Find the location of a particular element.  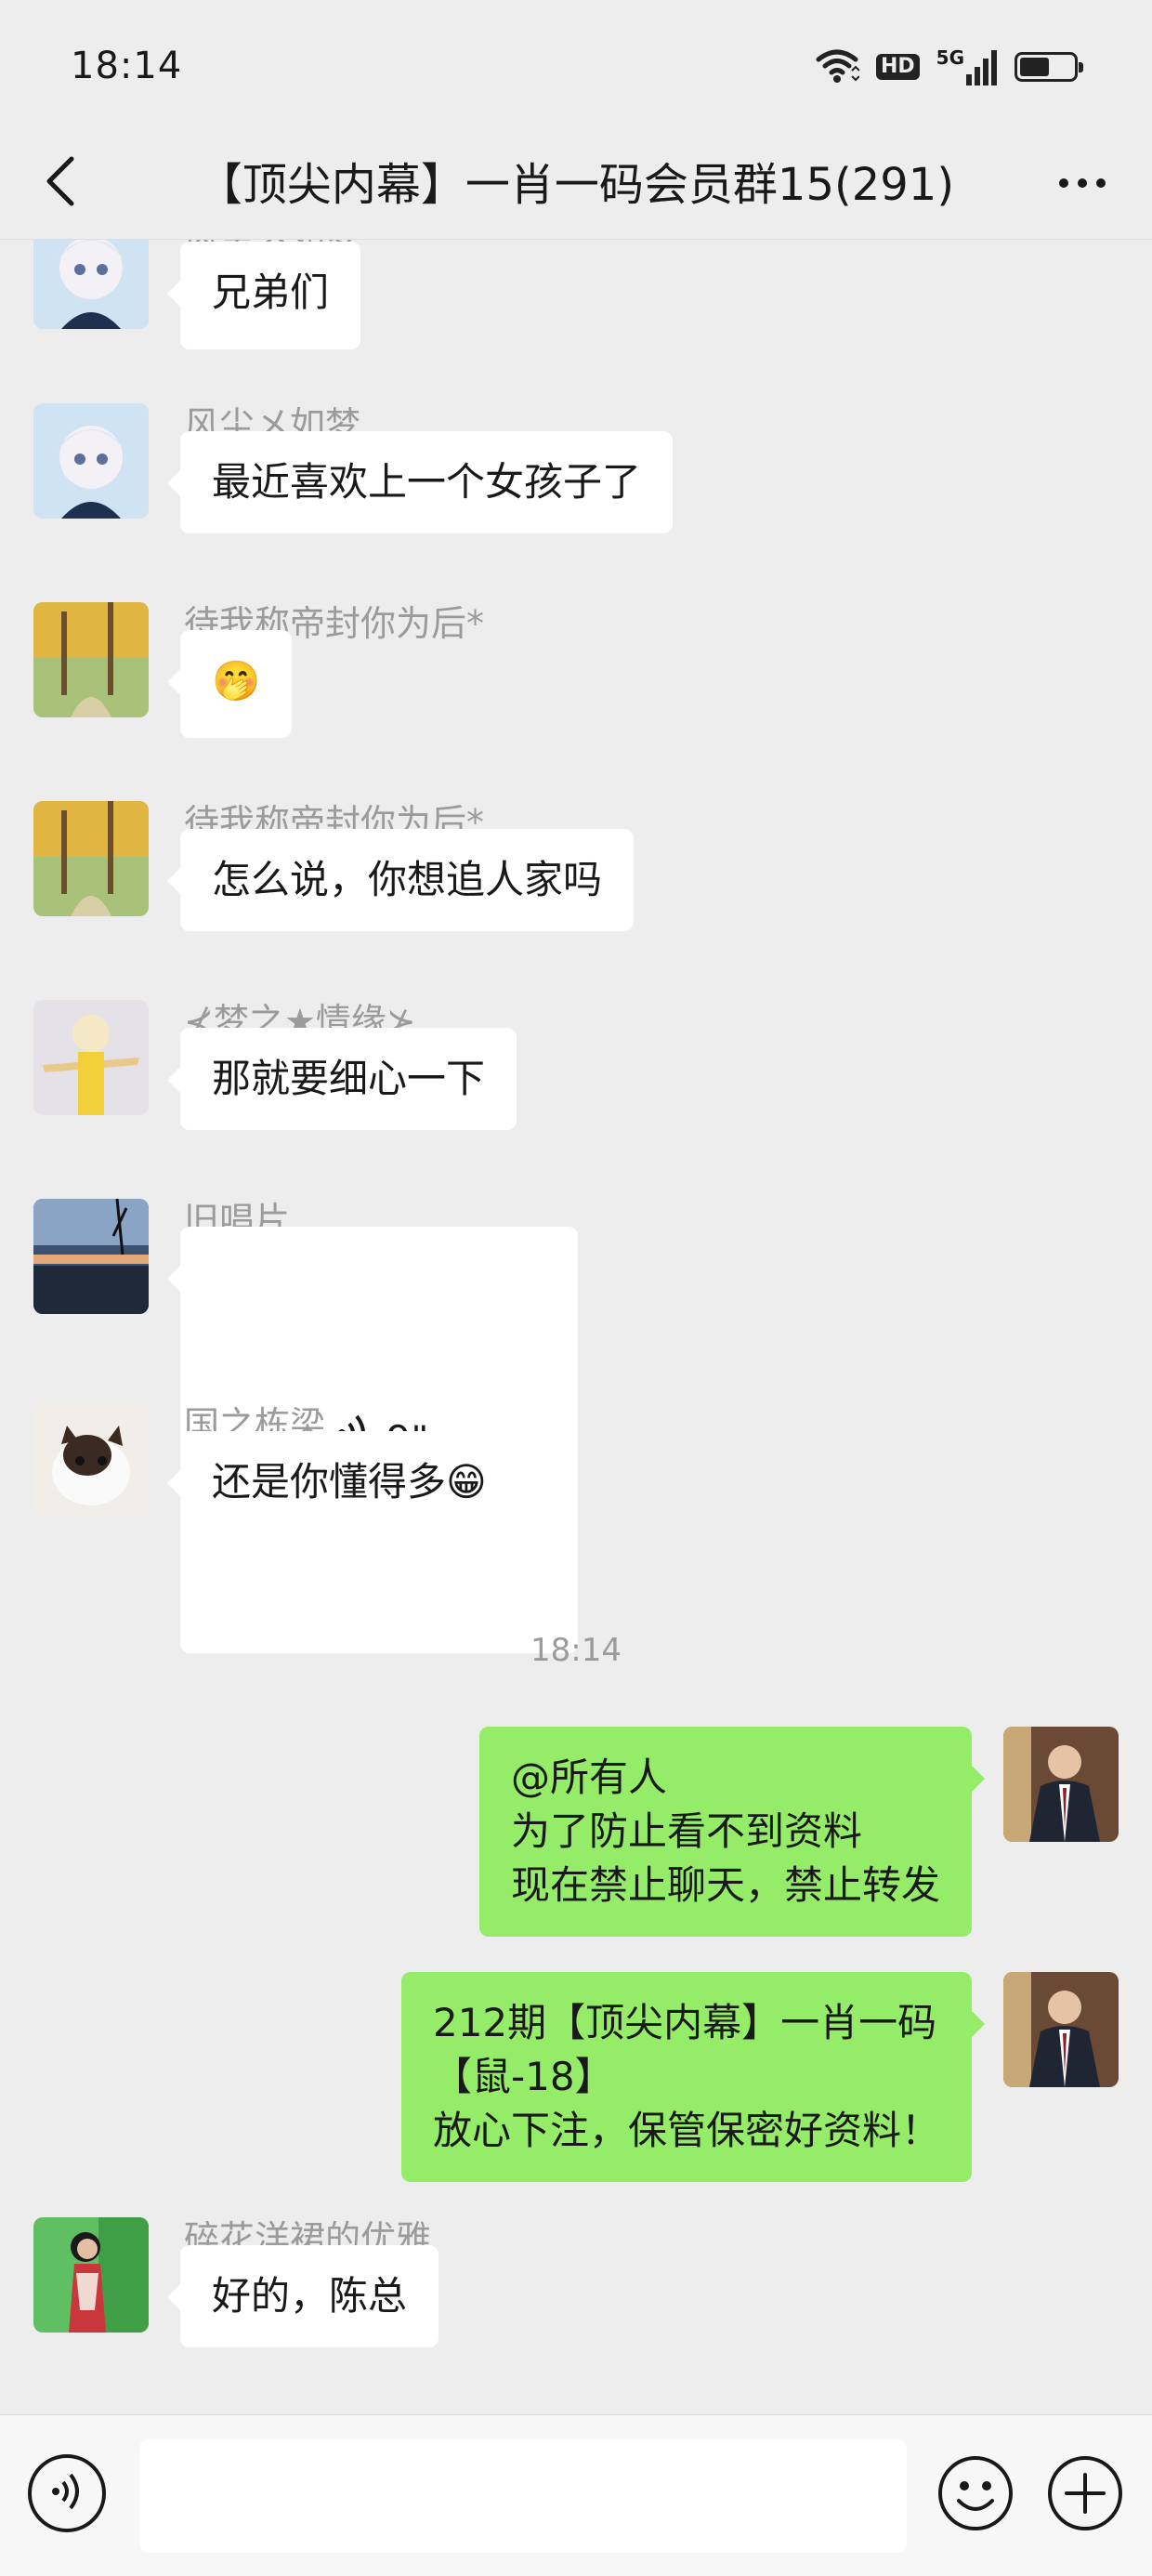

status-icons: HD 5G is located at coordinates (949, 67).